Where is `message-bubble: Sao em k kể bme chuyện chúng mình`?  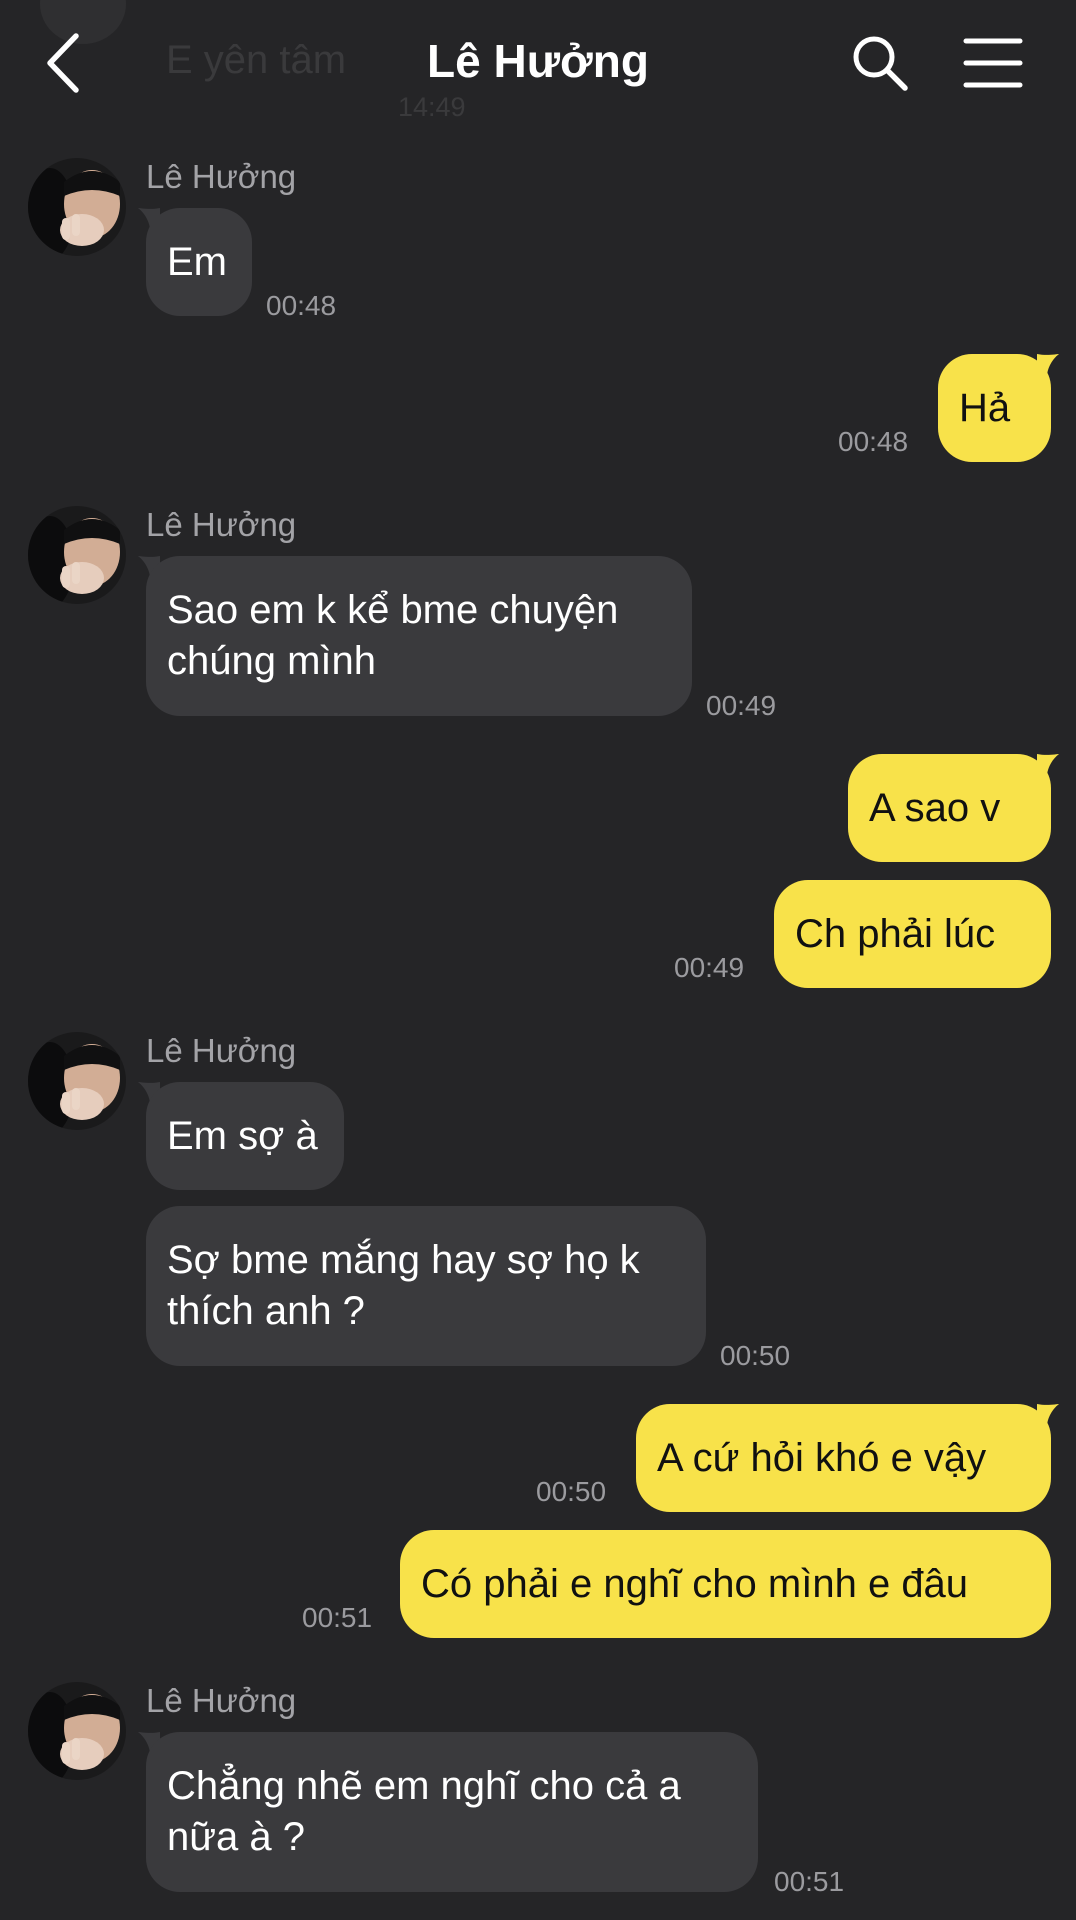 message-bubble: Sao em k kể bme chuyện chúng mình is located at coordinates (419, 636).